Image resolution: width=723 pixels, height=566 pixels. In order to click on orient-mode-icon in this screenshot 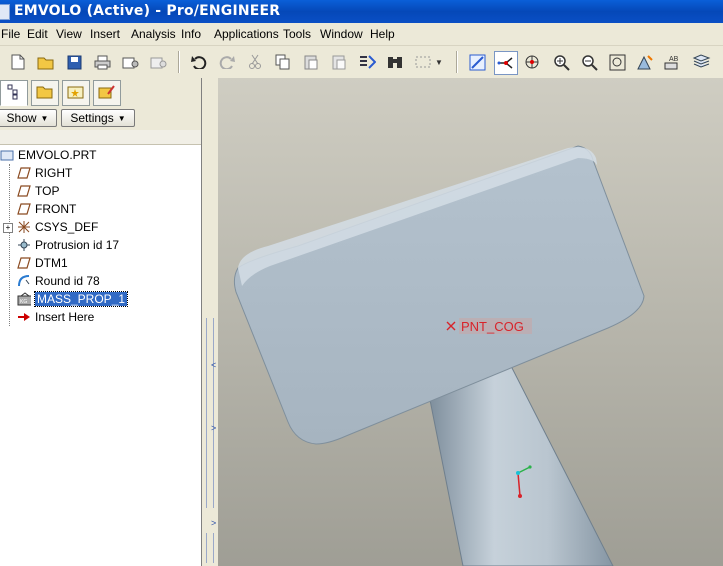, I will do `click(533, 62)`.